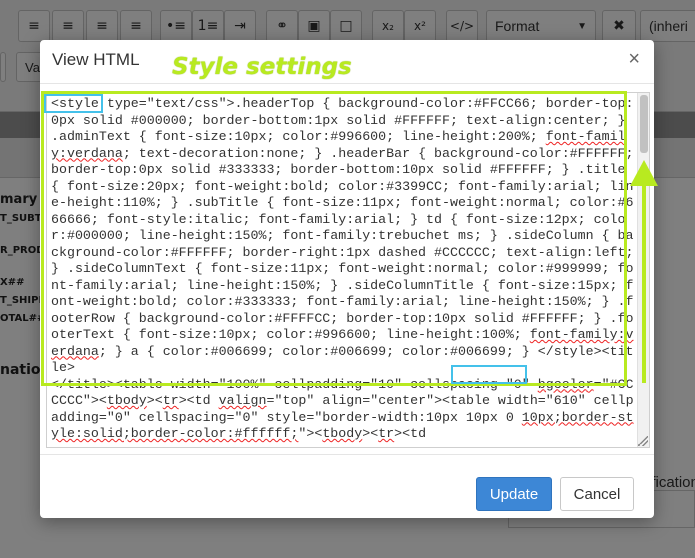 Image resolution: width=695 pixels, height=558 pixels. Describe the element at coordinates (262, 67) in the screenshot. I see `style-settings-annotation: Style settings` at that location.